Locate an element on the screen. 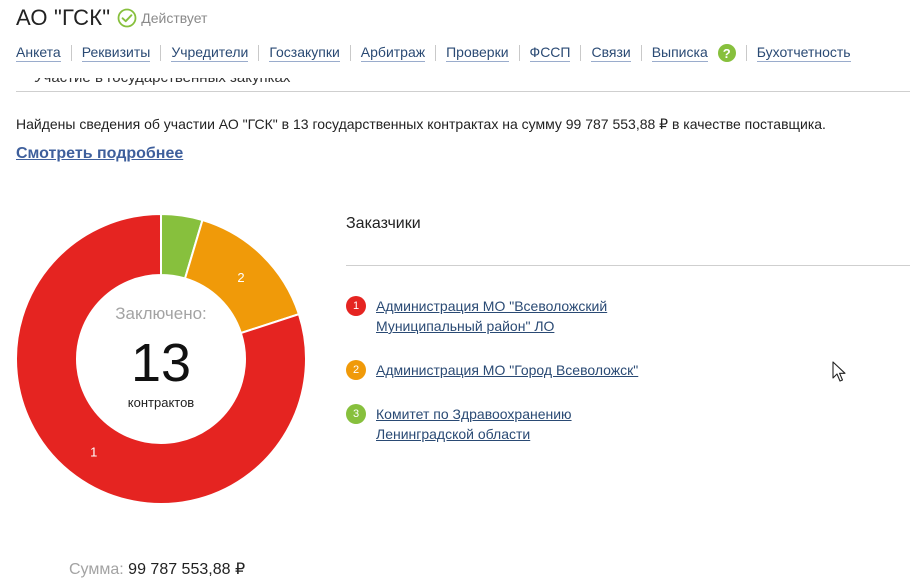  view-details-link: Смотреть подробнее is located at coordinates (99, 154).